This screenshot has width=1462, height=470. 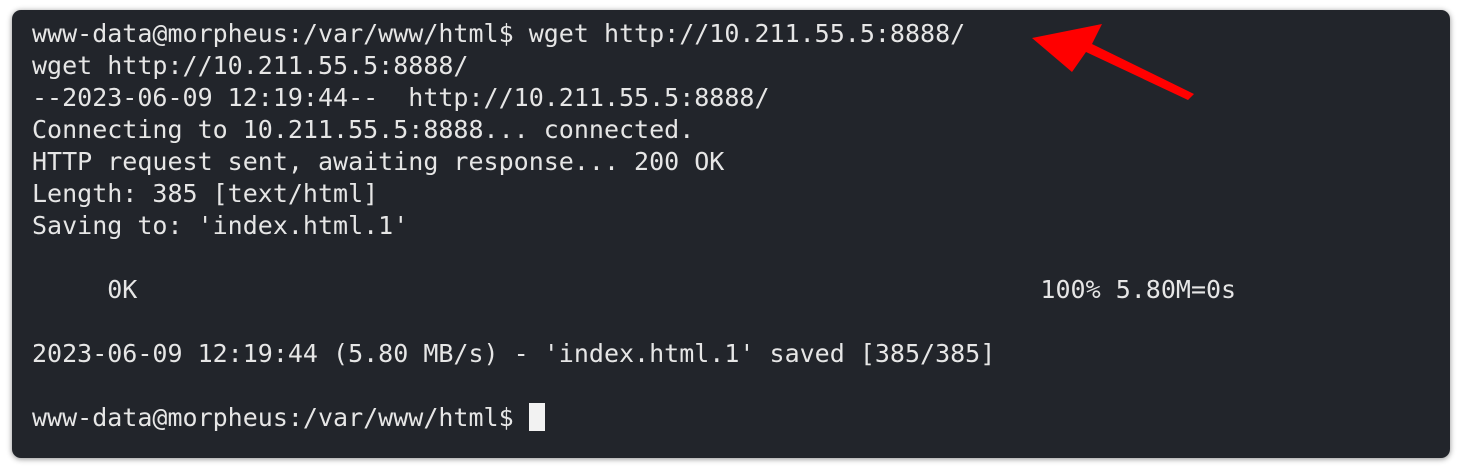 I want to click on terminal-line-progress: 0K 100% 5.80M=0s, so click(x=634, y=289).